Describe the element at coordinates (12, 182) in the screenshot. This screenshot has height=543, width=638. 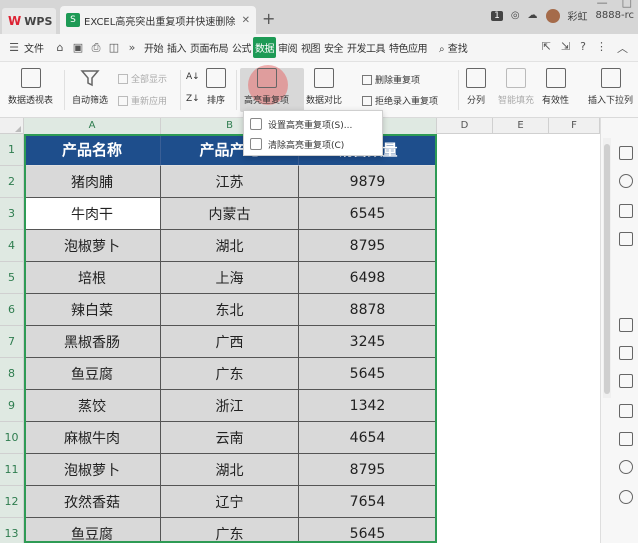
I see `row-header: 2` at that location.